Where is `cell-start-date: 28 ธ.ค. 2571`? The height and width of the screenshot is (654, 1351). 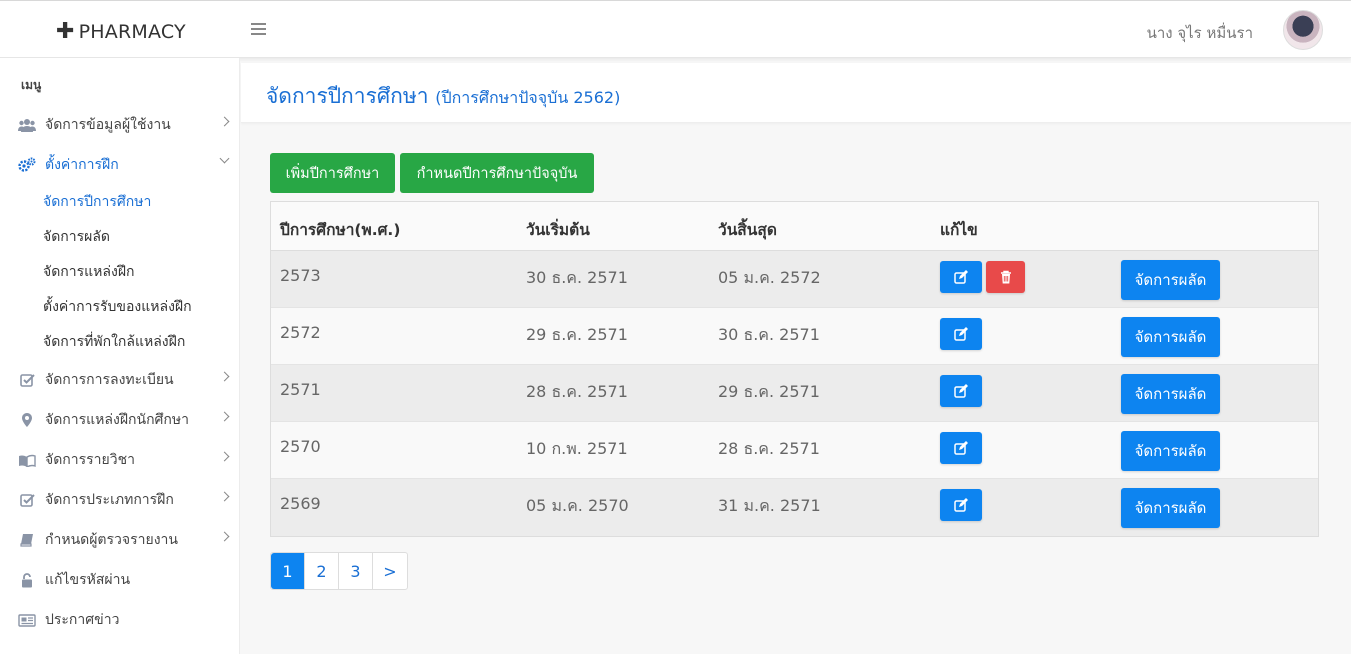 cell-start-date: 28 ธ.ค. 2571 is located at coordinates (577, 391).